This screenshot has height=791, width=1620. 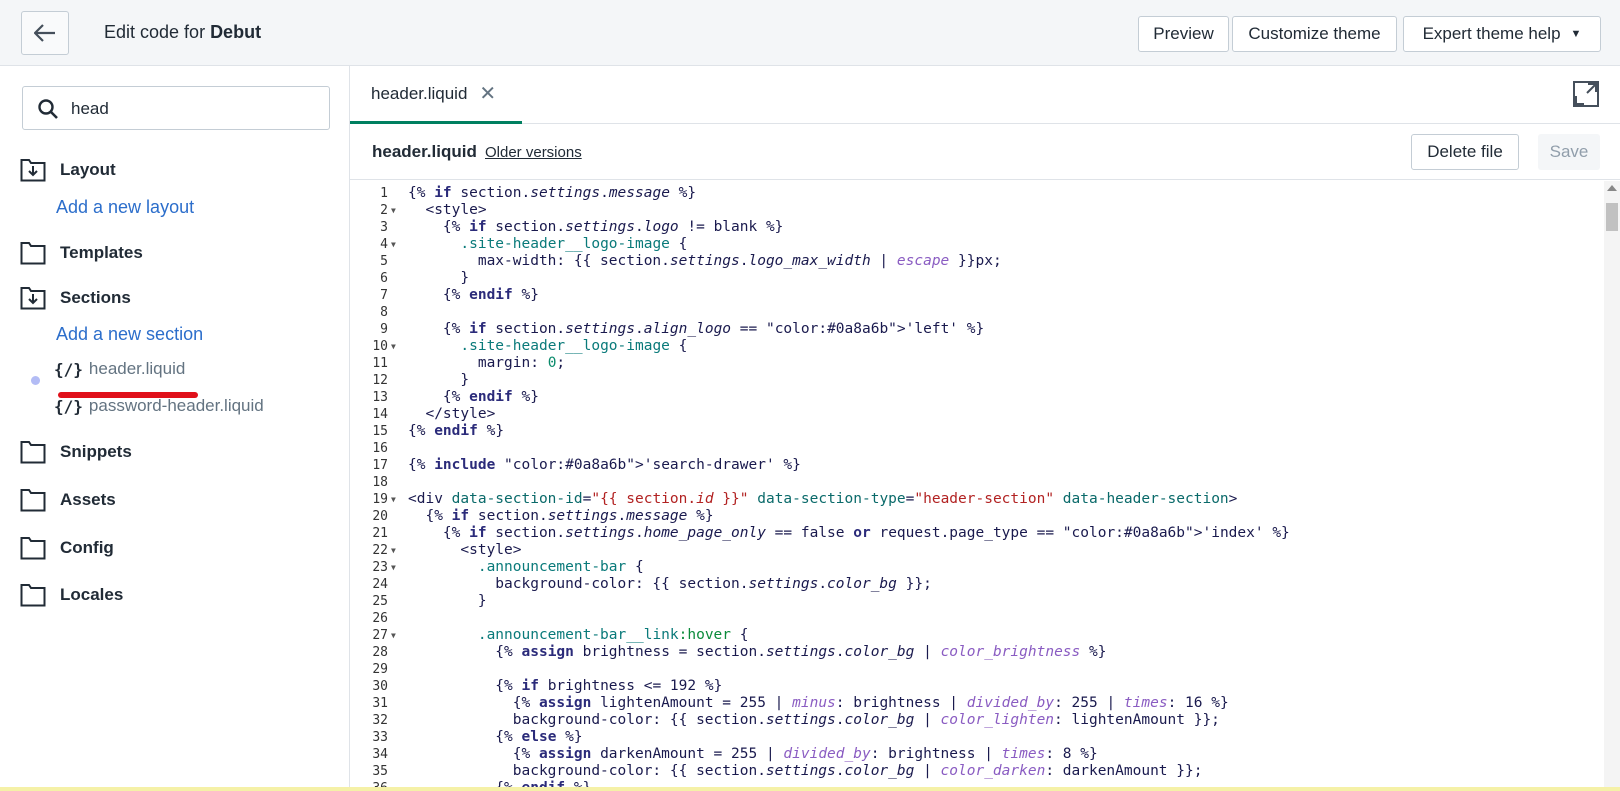 What do you see at coordinates (68, 170) in the screenshot?
I see `folder-layout: Layout` at bounding box center [68, 170].